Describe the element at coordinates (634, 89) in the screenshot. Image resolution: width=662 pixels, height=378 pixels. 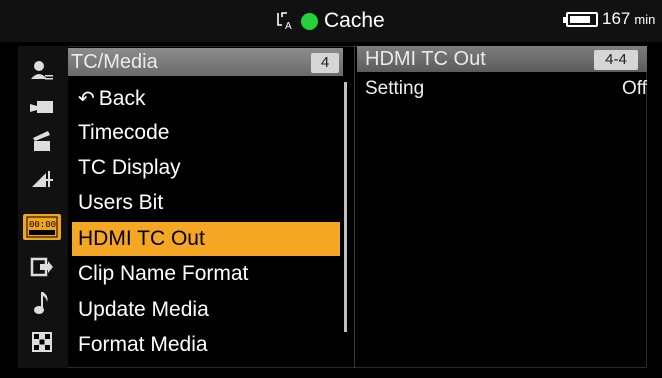
I see `setting-value: Off` at that location.